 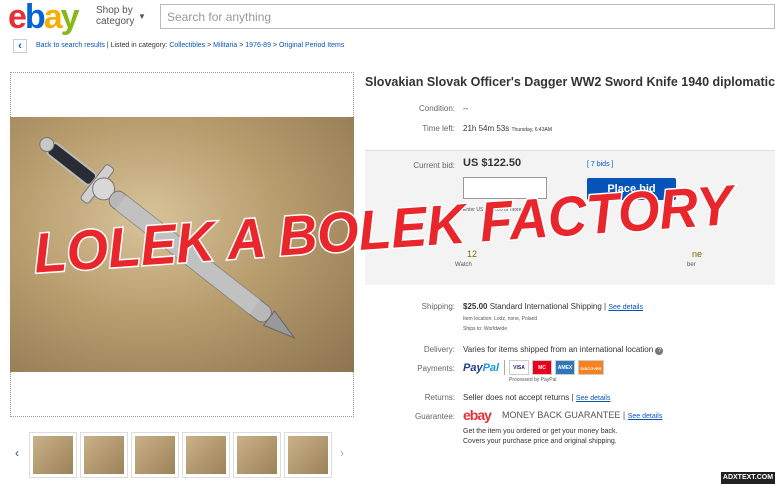 I want to click on ebay-guarantee-brand: ebay, so click(x=477, y=415).